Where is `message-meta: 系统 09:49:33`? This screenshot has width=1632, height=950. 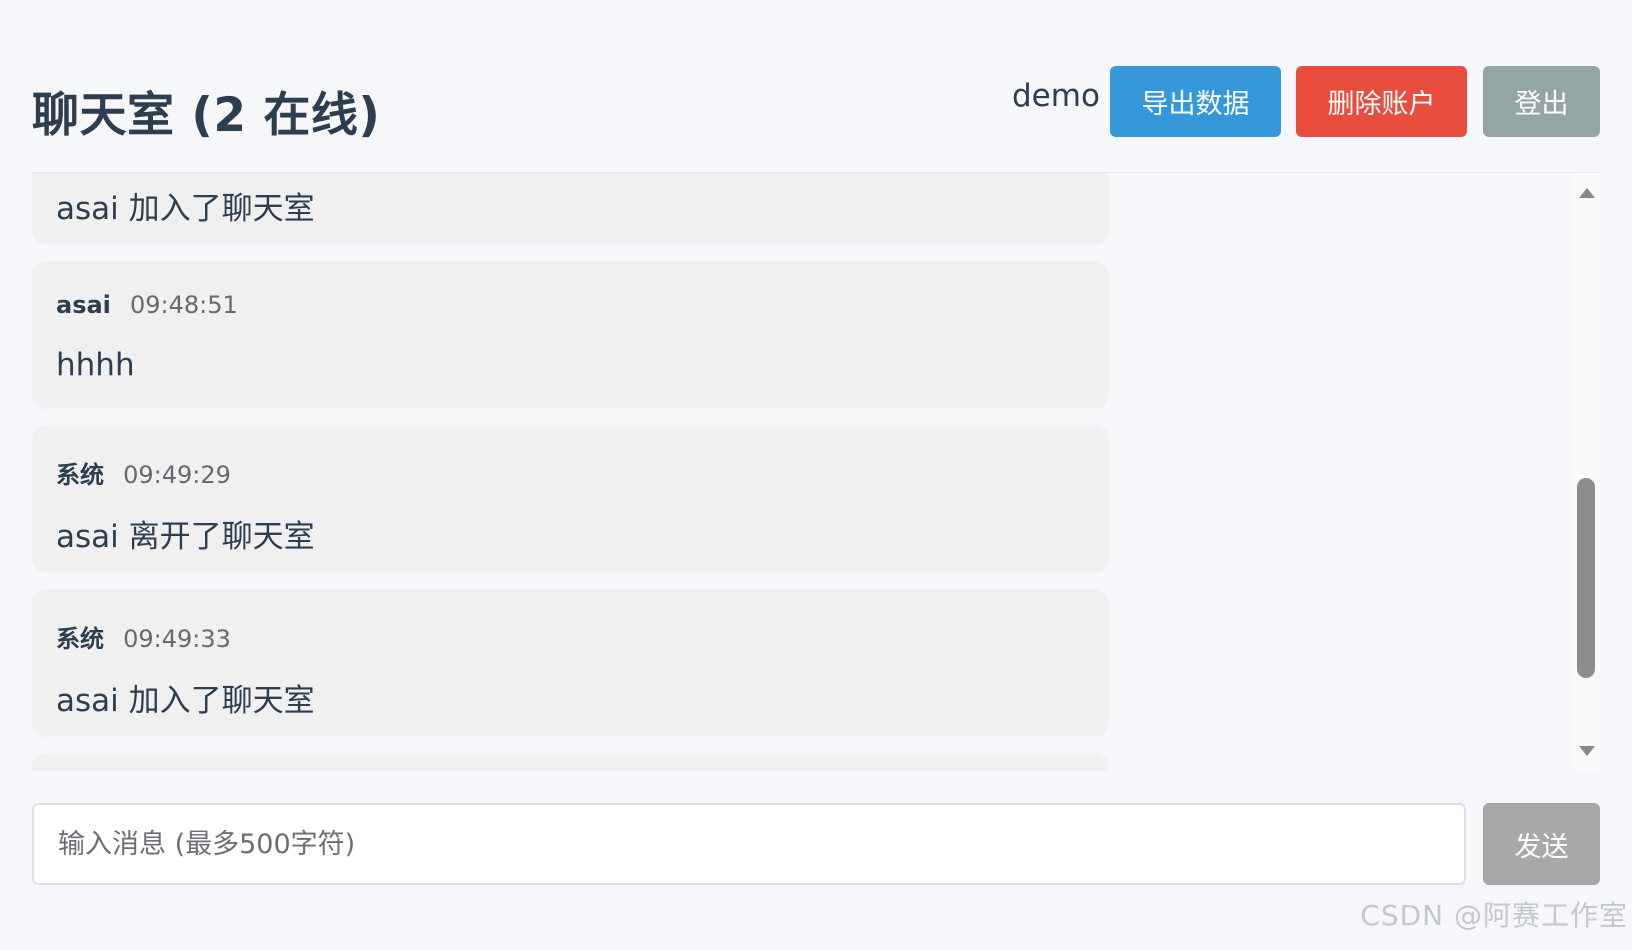
message-meta: 系统 09:49:33 is located at coordinates (143, 636).